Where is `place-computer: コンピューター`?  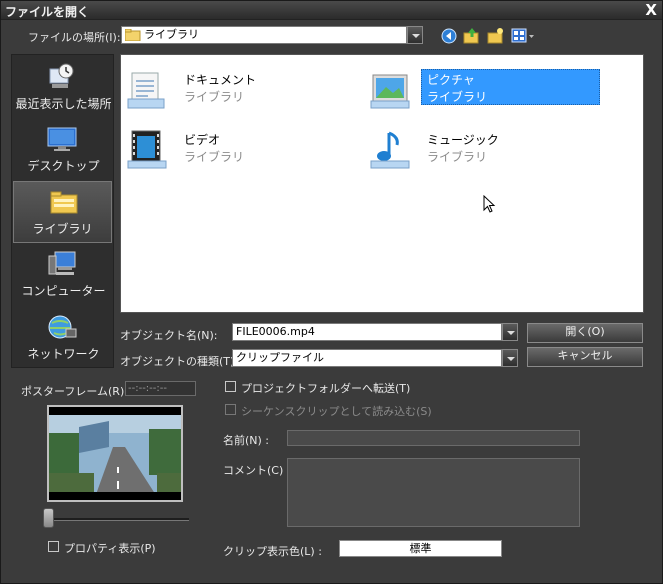
place-computer: コンピューター is located at coordinates (63, 275).